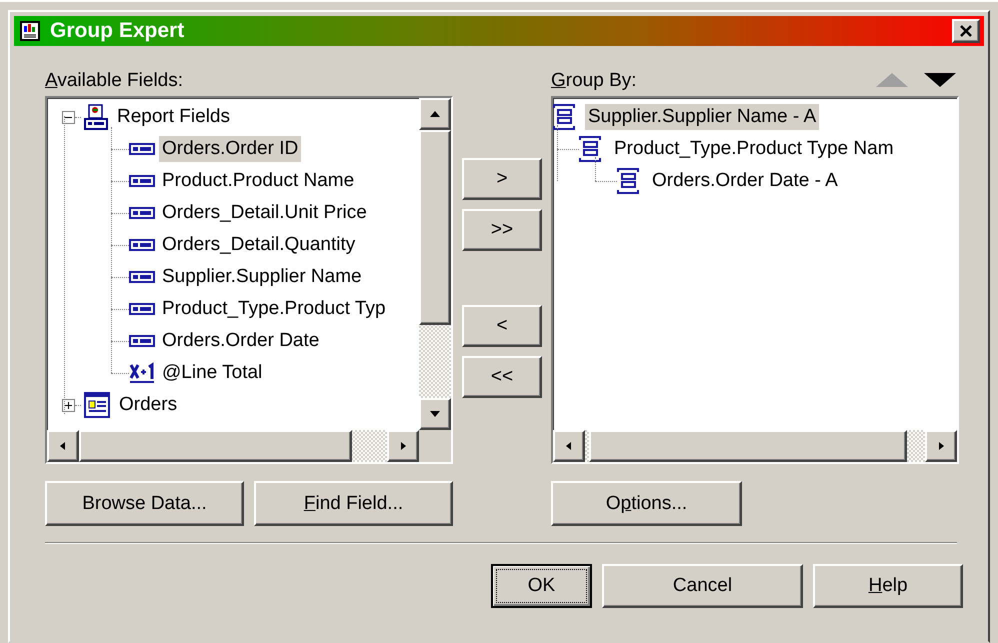 This screenshot has width=998, height=643. What do you see at coordinates (68, 405) in the screenshot?
I see `expand-icon` at bounding box center [68, 405].